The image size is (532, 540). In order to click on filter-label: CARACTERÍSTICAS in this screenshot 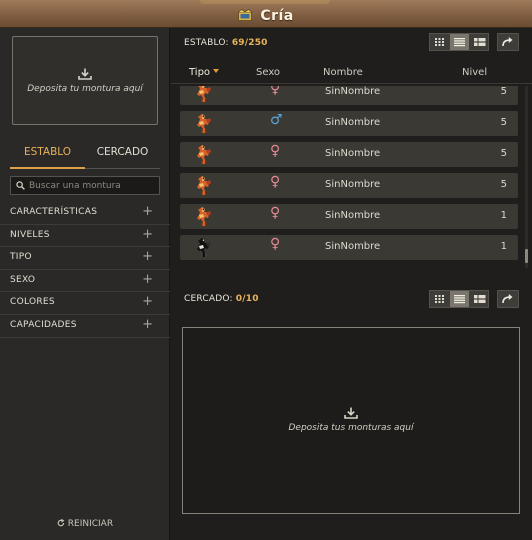, I will do `click(54, 212)`.